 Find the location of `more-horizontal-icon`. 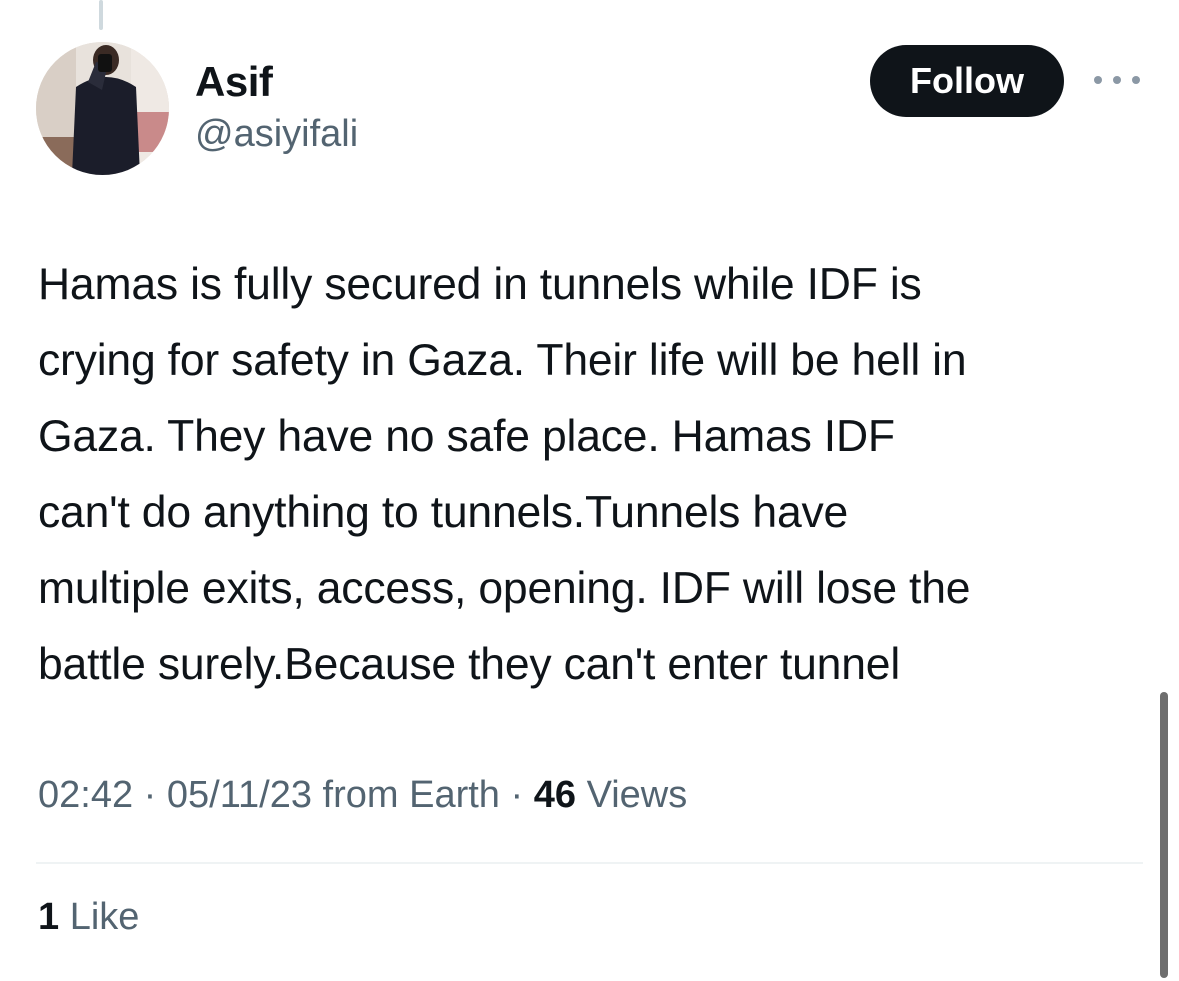

more-horizontal-icon is located at coordinates (1117, 80).